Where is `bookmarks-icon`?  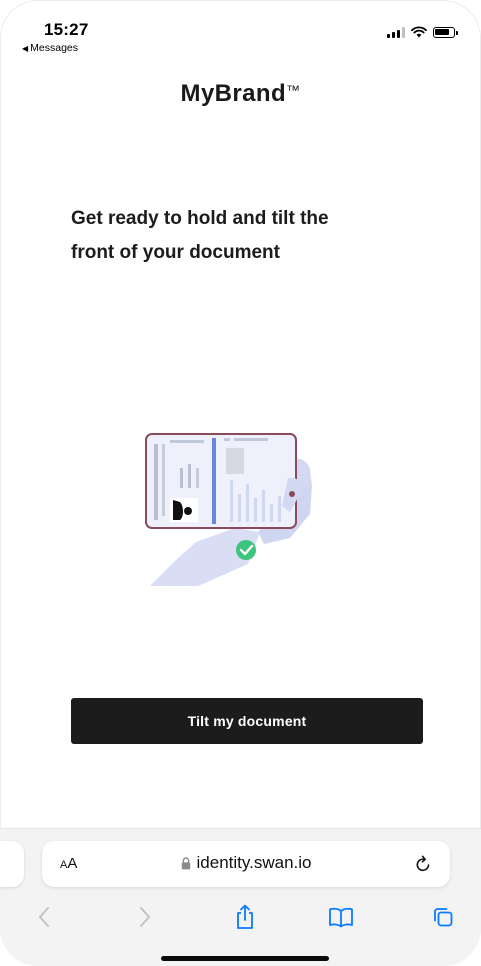
bookmarks-icon is located at coordinates (341, 917).